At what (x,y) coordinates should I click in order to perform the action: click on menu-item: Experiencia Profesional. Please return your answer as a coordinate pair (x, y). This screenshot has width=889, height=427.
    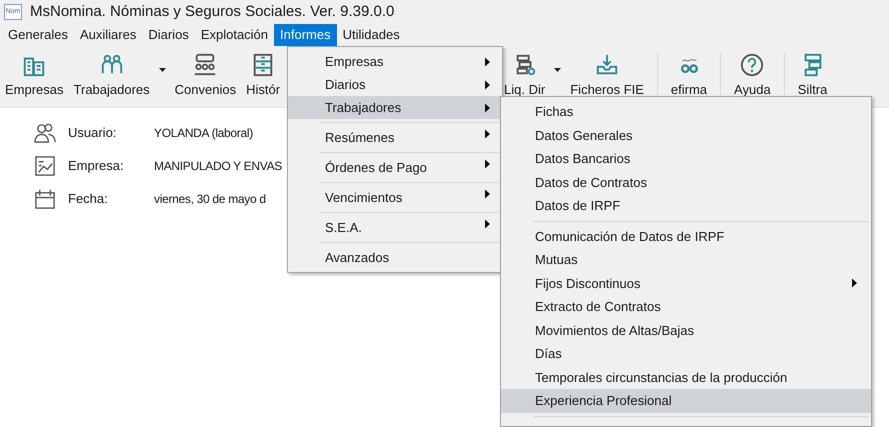
    Looking at the image, I should click on (686, 400).